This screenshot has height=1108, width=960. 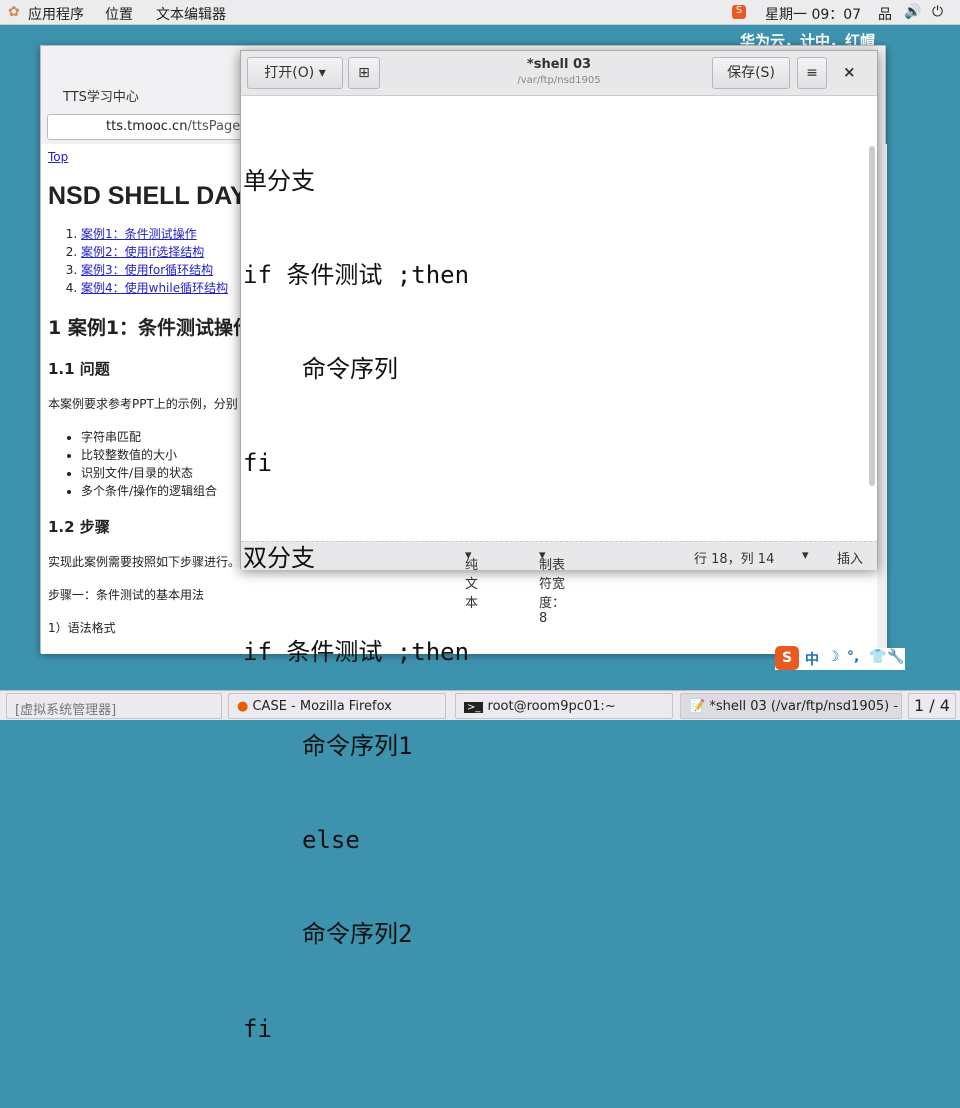 I want to click on task-terminal: >_ root@room9pc01:~, so click(x=564, y=706).